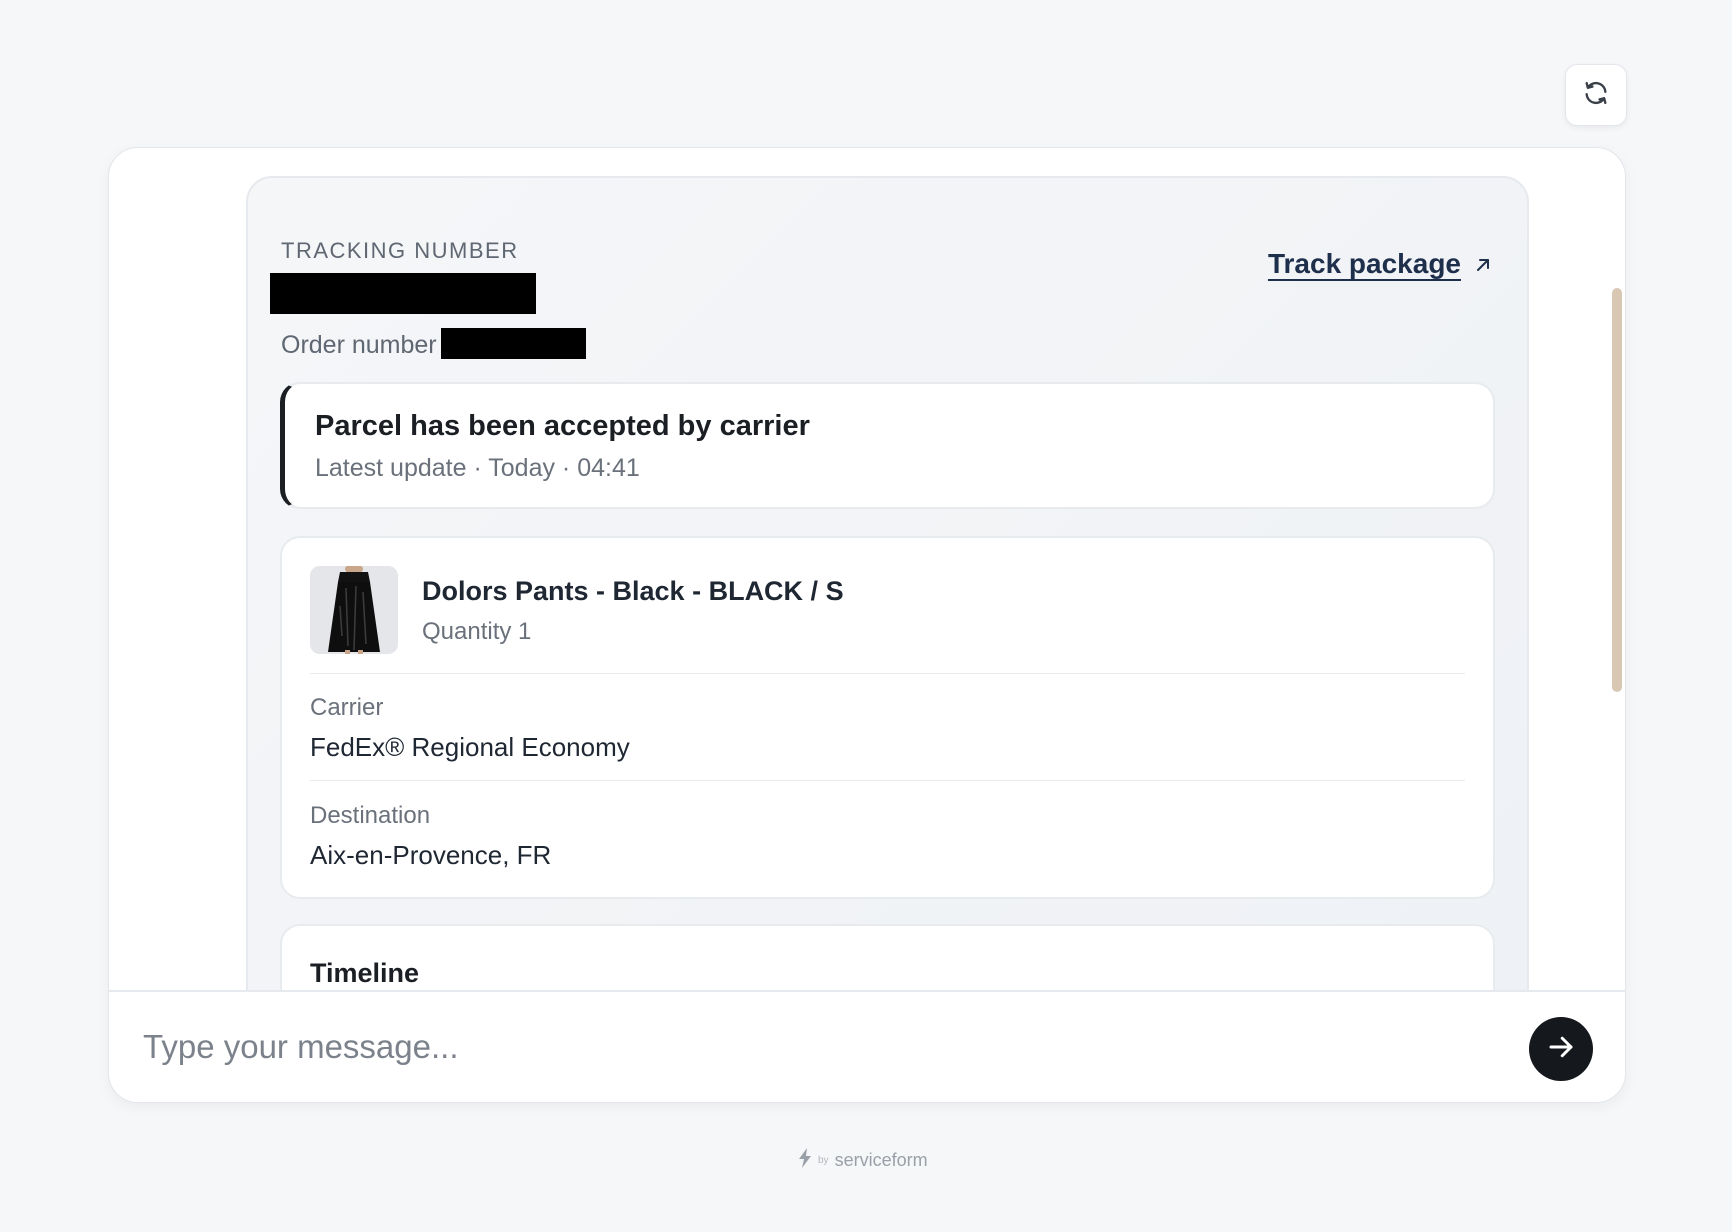  I want to click on scrollbar, so click(1617, 490).